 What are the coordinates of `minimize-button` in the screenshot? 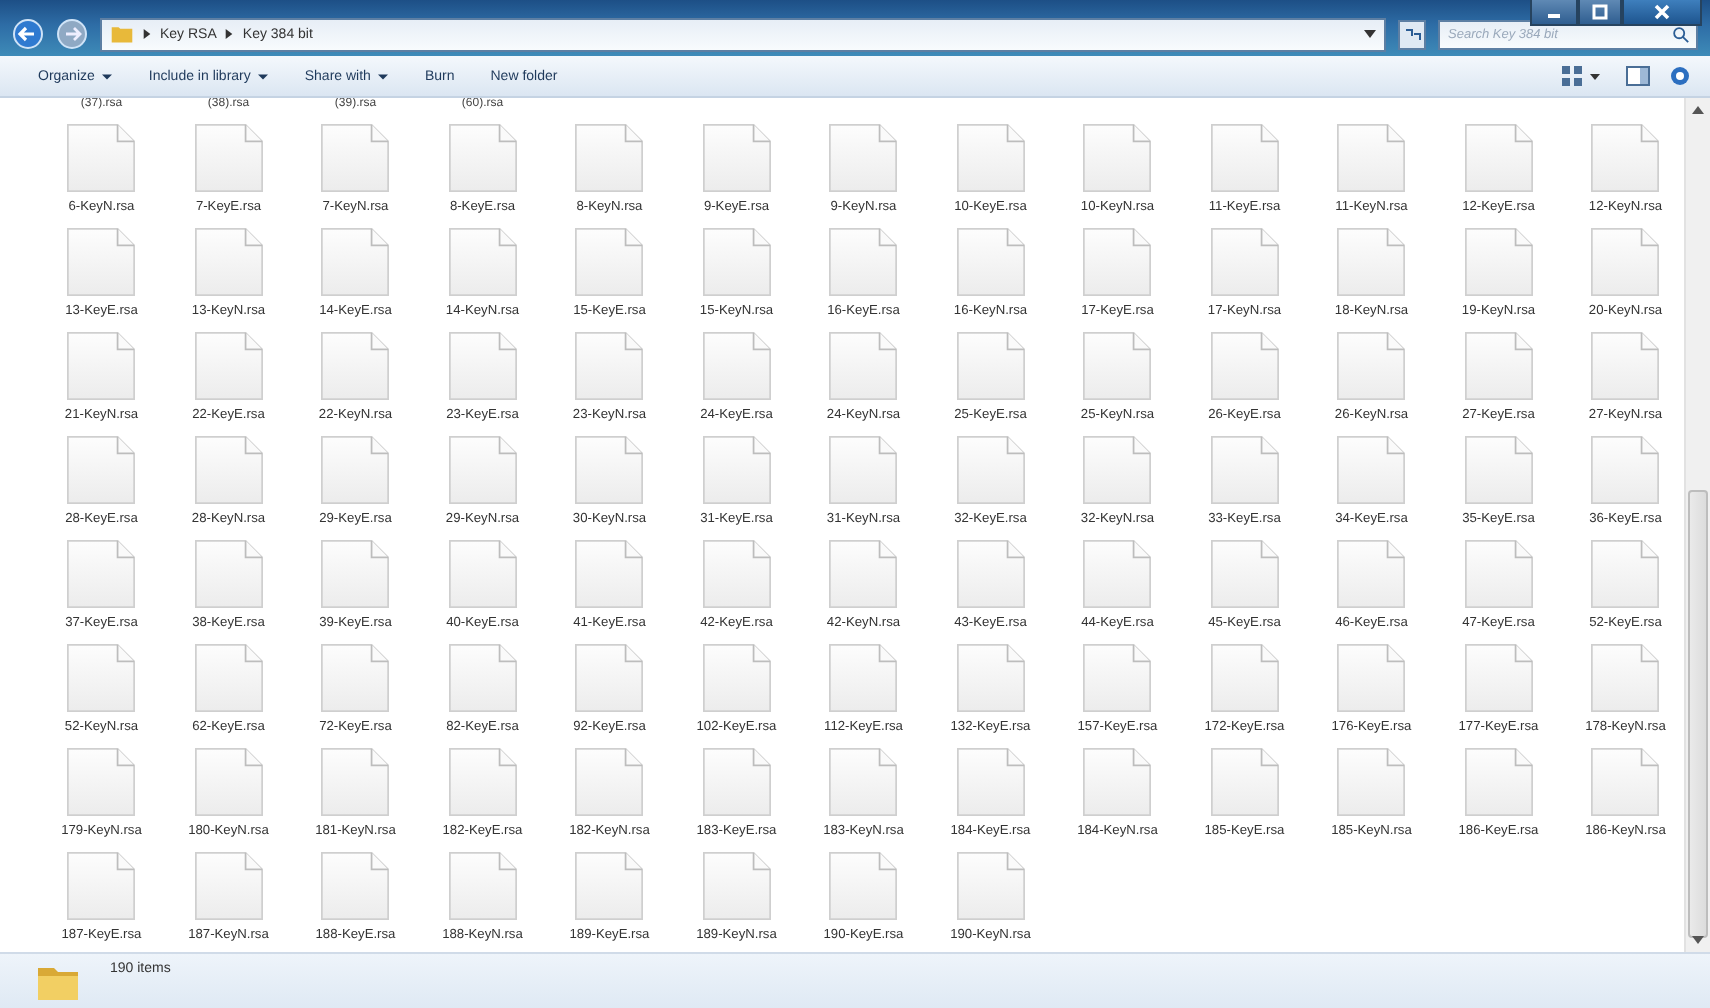 It's located at (1554, 13).